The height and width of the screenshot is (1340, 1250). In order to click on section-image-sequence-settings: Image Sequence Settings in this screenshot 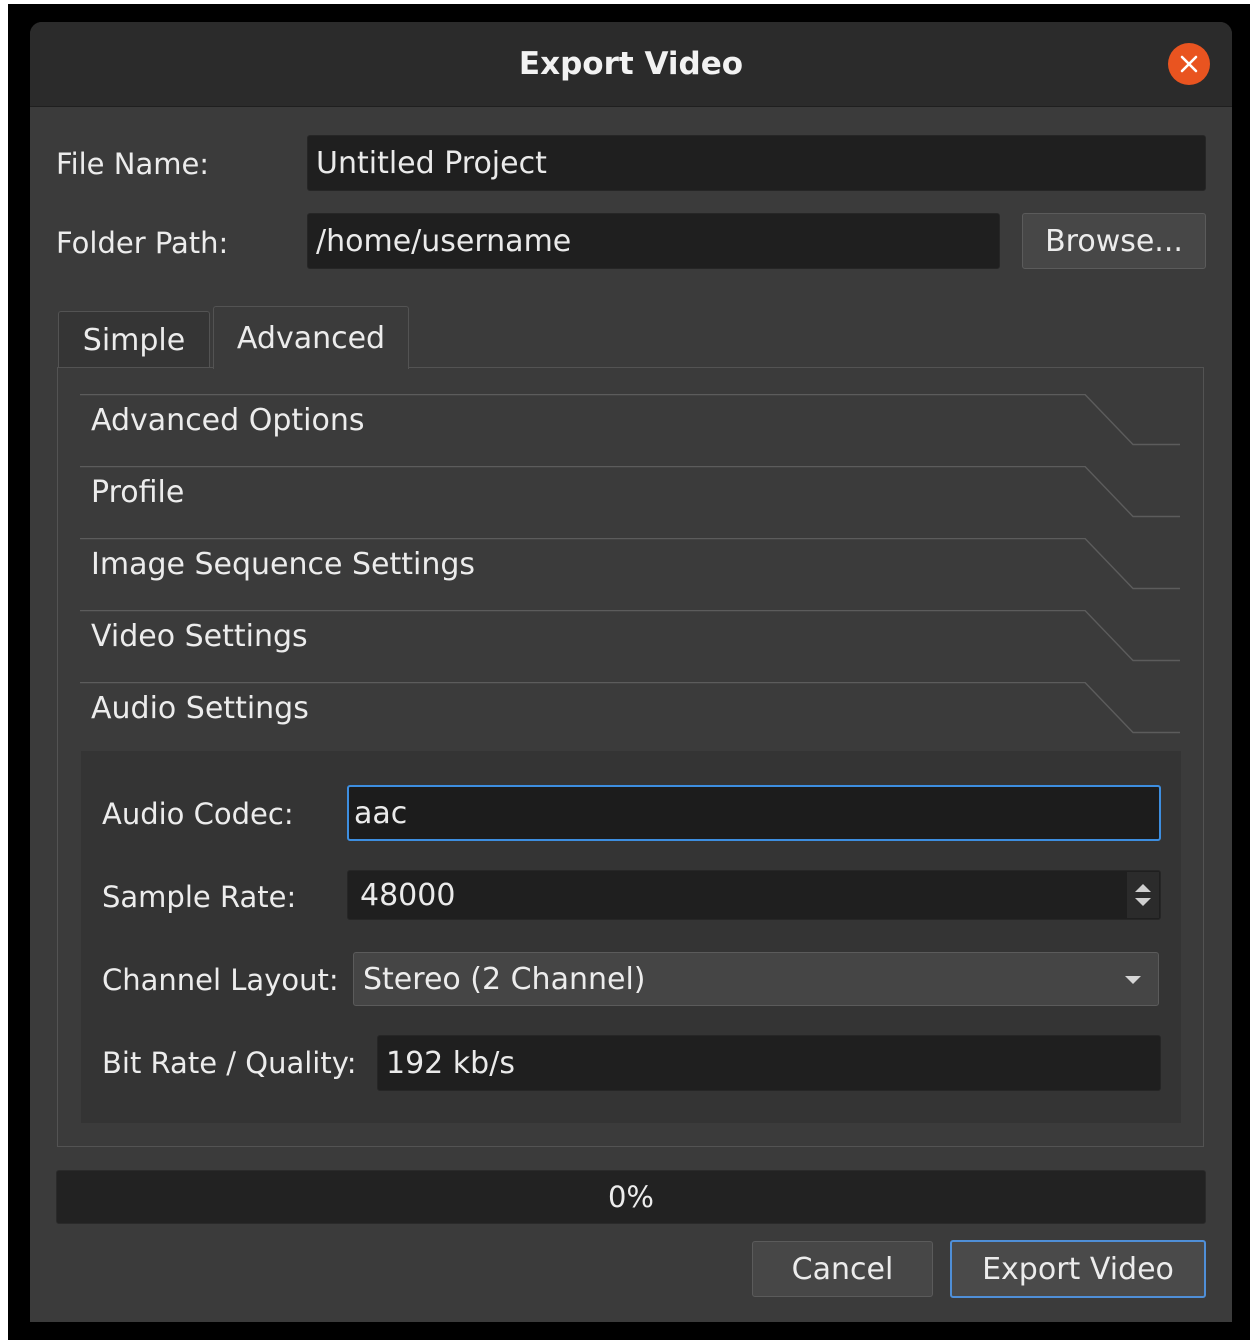, I will do `click(630, 574)`.